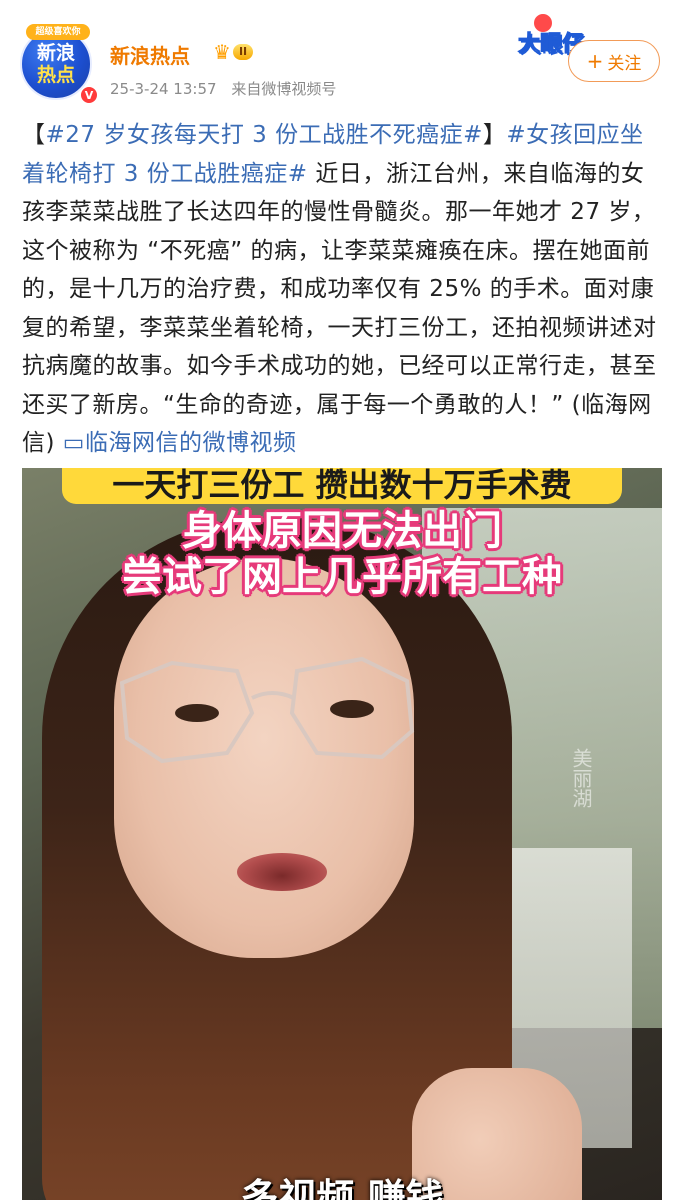 The image size is (684, 1200). Describe the element at coordinates (267, 710) in the screenshot. I see `glasses-graphic` at that location.